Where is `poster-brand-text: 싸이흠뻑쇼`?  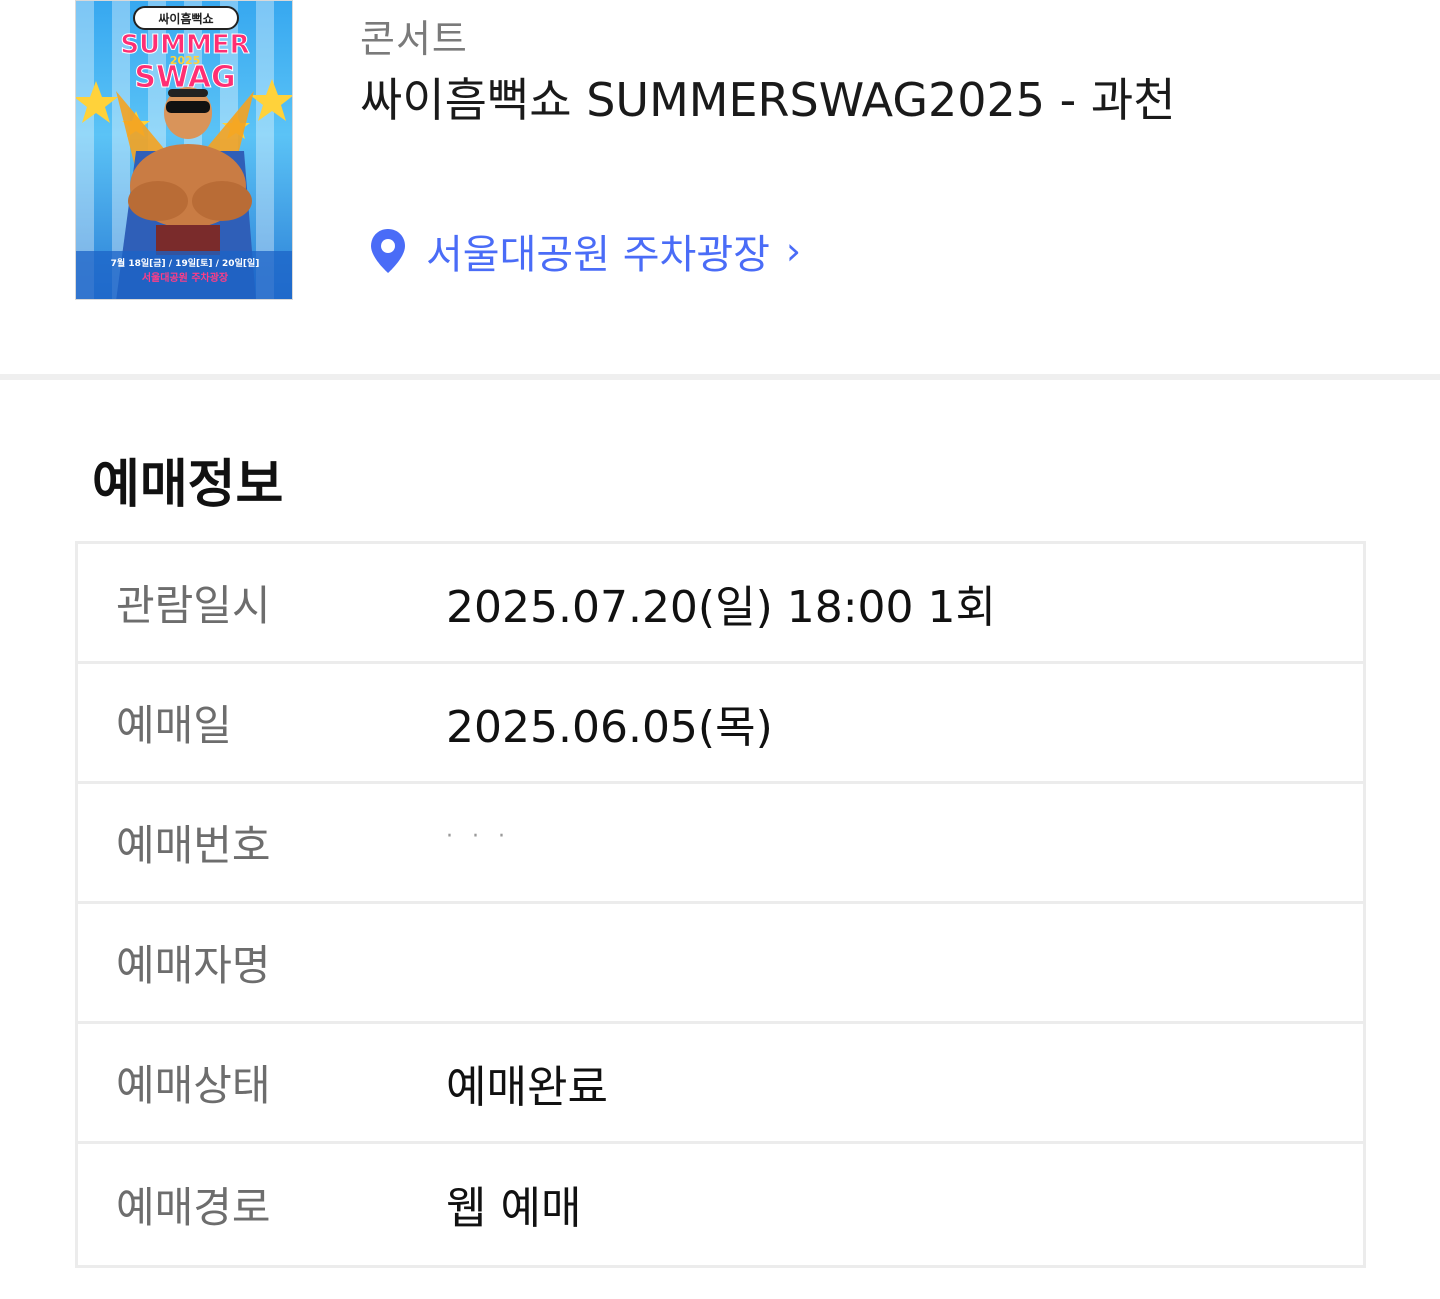
poster-brand-text: 싸이흠뻑쇼 is located at coordinates (185, 18).